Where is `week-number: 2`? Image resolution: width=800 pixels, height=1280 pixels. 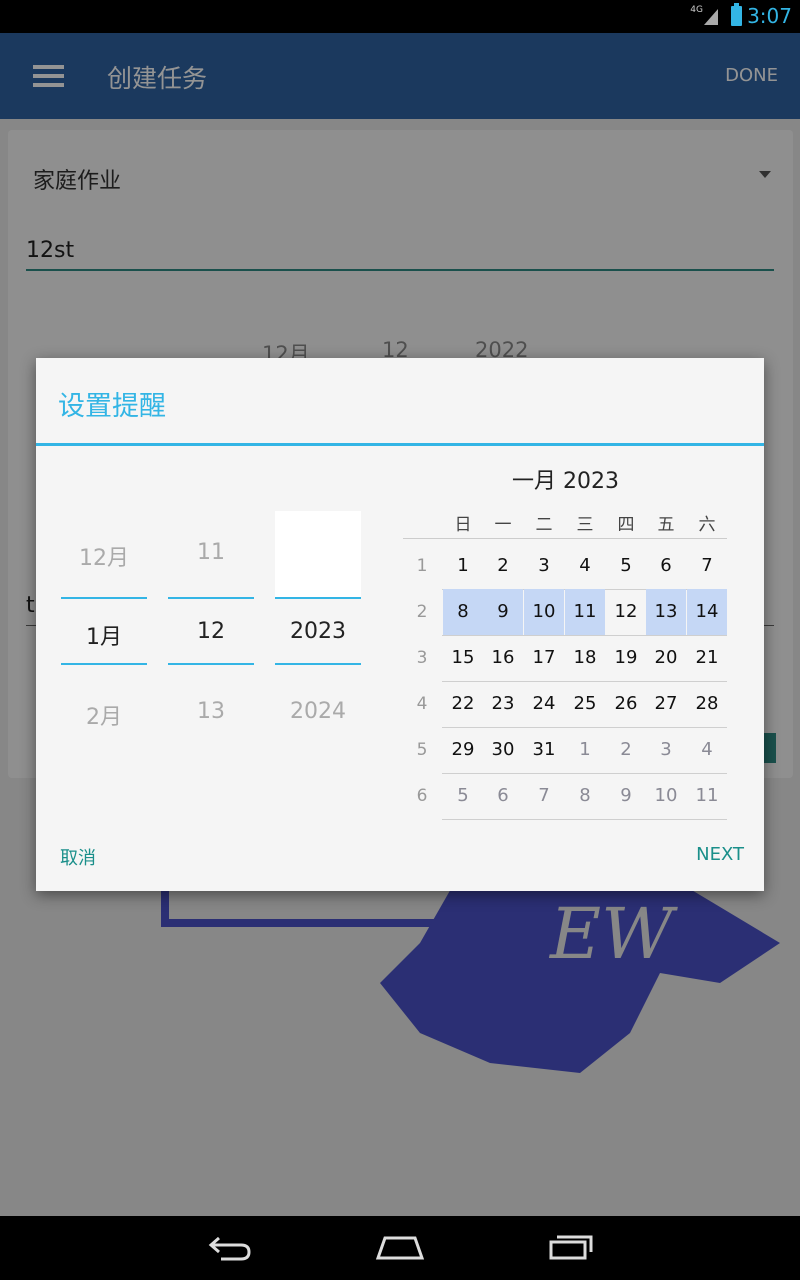
week-number: 2 is located at coordinates (422, 612).